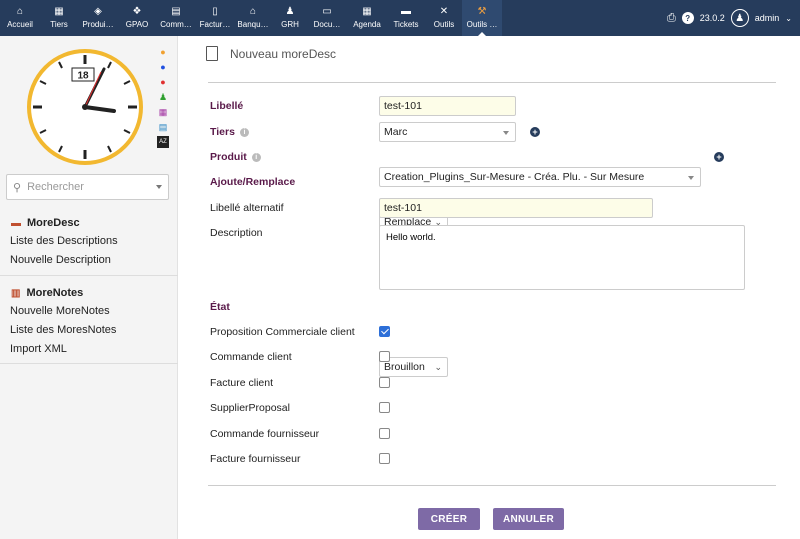 This screenshot has width=800, height=539. Describe the element at coordinates (89, 349) in the screenshot. I see `menu-link-import-xml: Import XML` at that location.